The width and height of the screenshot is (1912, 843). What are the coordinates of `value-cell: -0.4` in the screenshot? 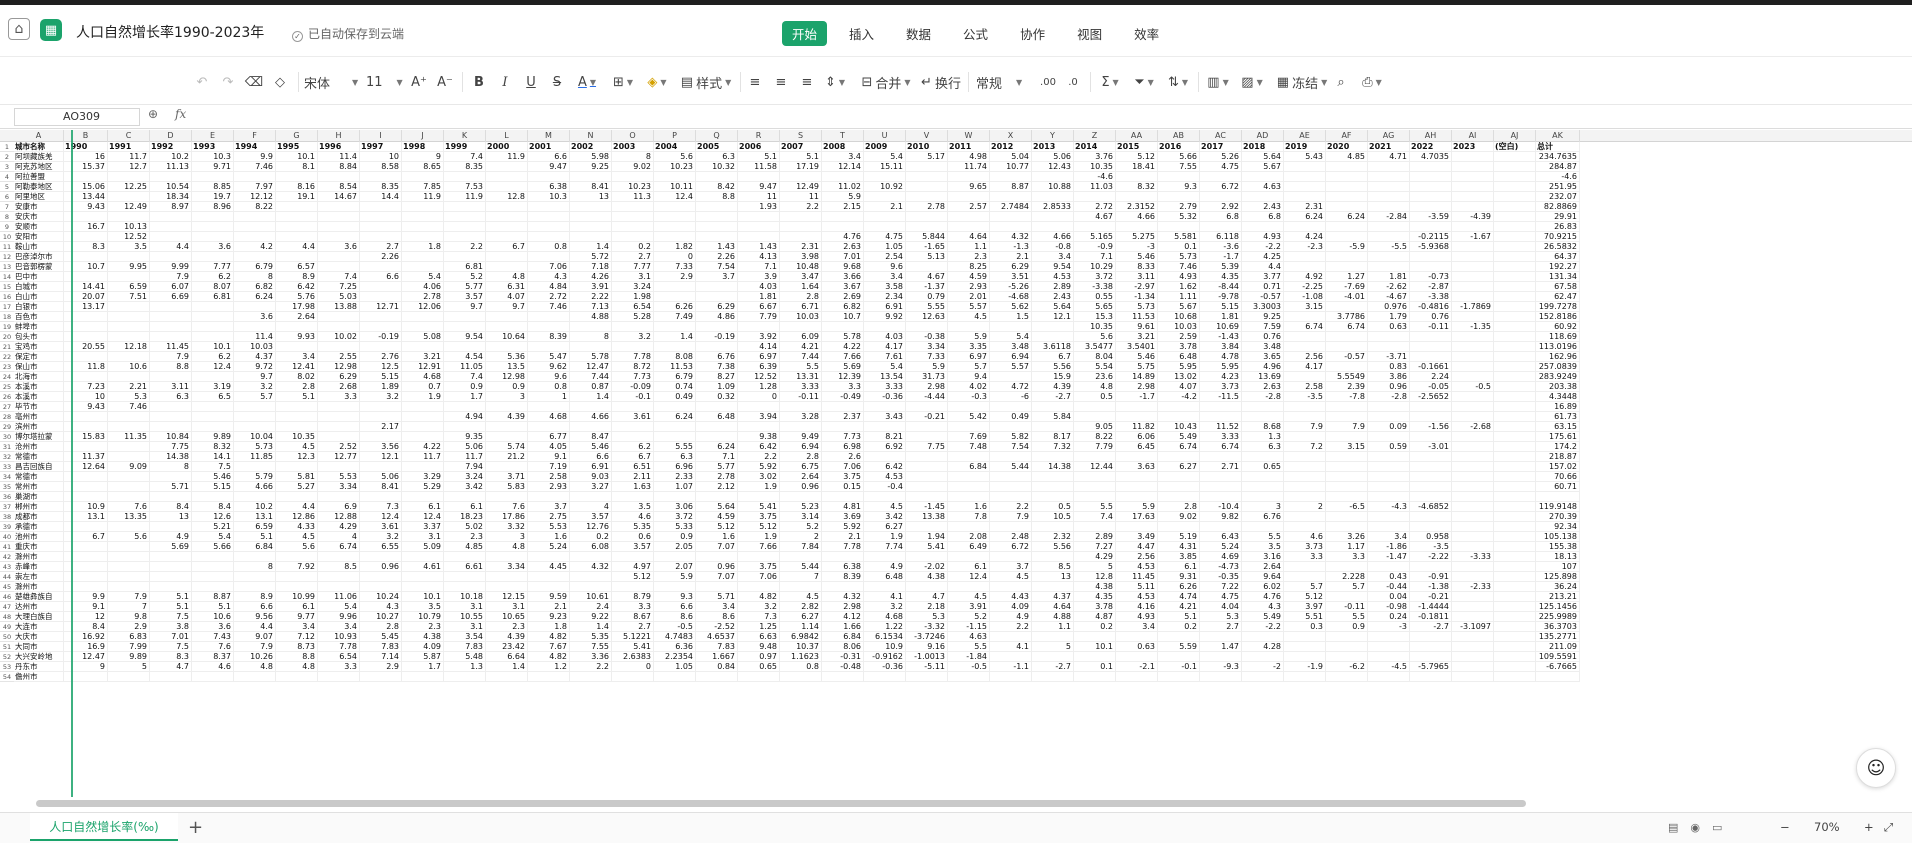 It's located at (885, 487).